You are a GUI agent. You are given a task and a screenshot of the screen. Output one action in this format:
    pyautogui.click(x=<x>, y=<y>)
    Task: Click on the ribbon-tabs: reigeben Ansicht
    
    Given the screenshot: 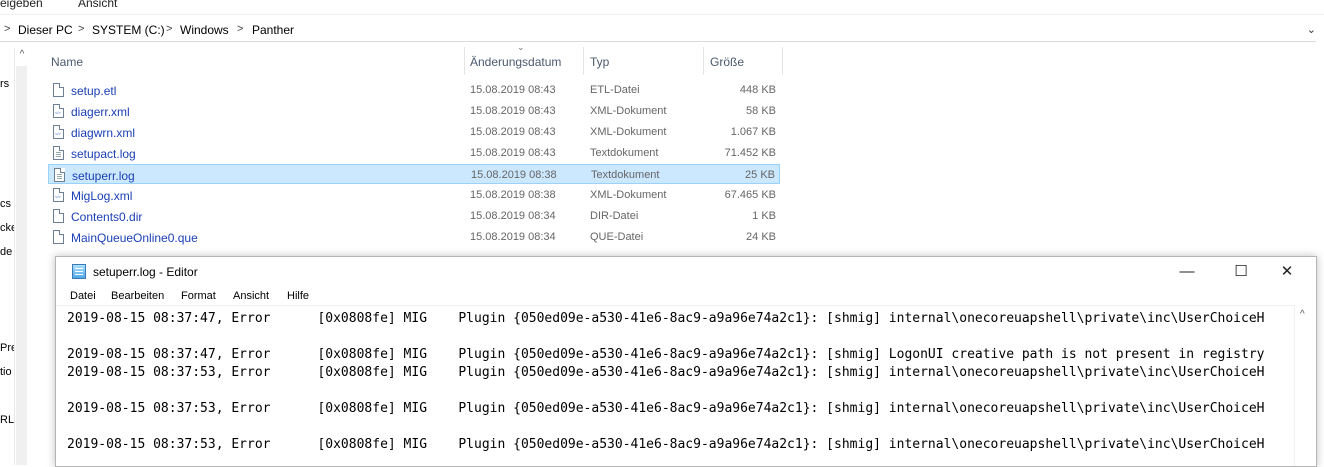 What is the action you would take?
    pyautogui.click(x=662, y=7)
    